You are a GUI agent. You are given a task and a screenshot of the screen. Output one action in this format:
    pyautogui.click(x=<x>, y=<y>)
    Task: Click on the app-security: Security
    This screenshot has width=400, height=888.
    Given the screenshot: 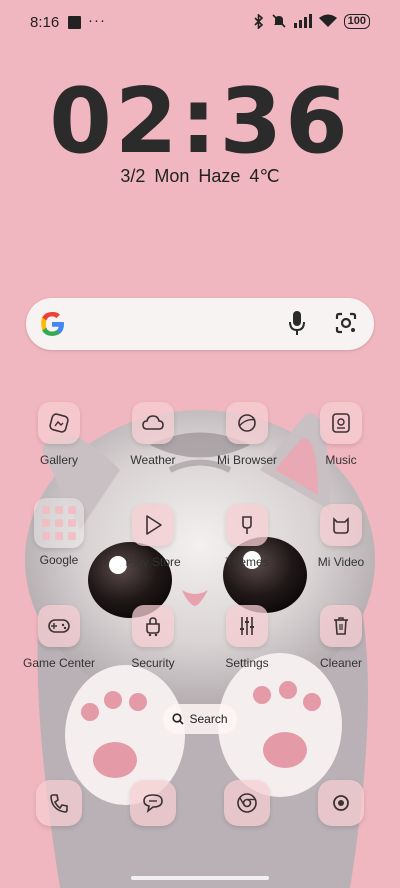 What is the action you would take?
    pyautogui.click(x=153, y=637)
    